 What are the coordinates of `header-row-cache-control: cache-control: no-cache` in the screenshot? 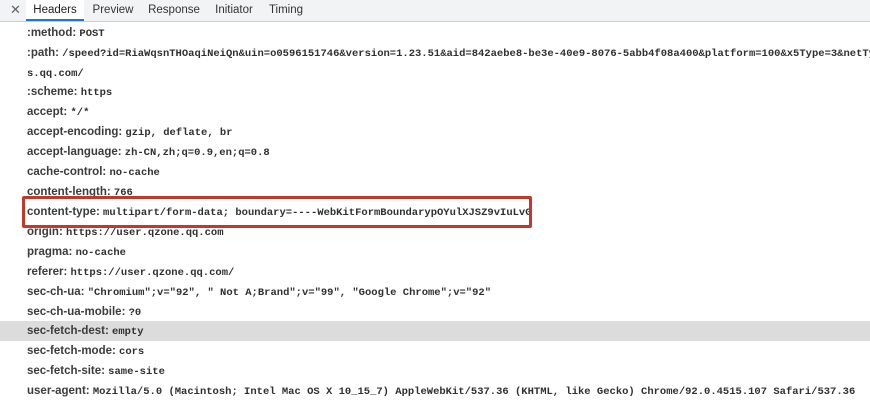 It's located at (435, 172).